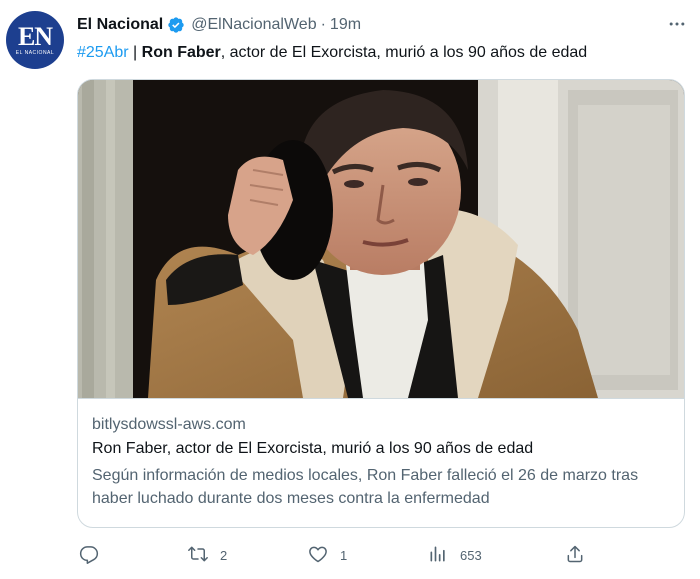 Image resolution: width=700 pixels, height=579 pixels. Describe the element at coordinates (253, 25) in the screenshot. I see `author-handle: @ElNacionalWeb` at that location.